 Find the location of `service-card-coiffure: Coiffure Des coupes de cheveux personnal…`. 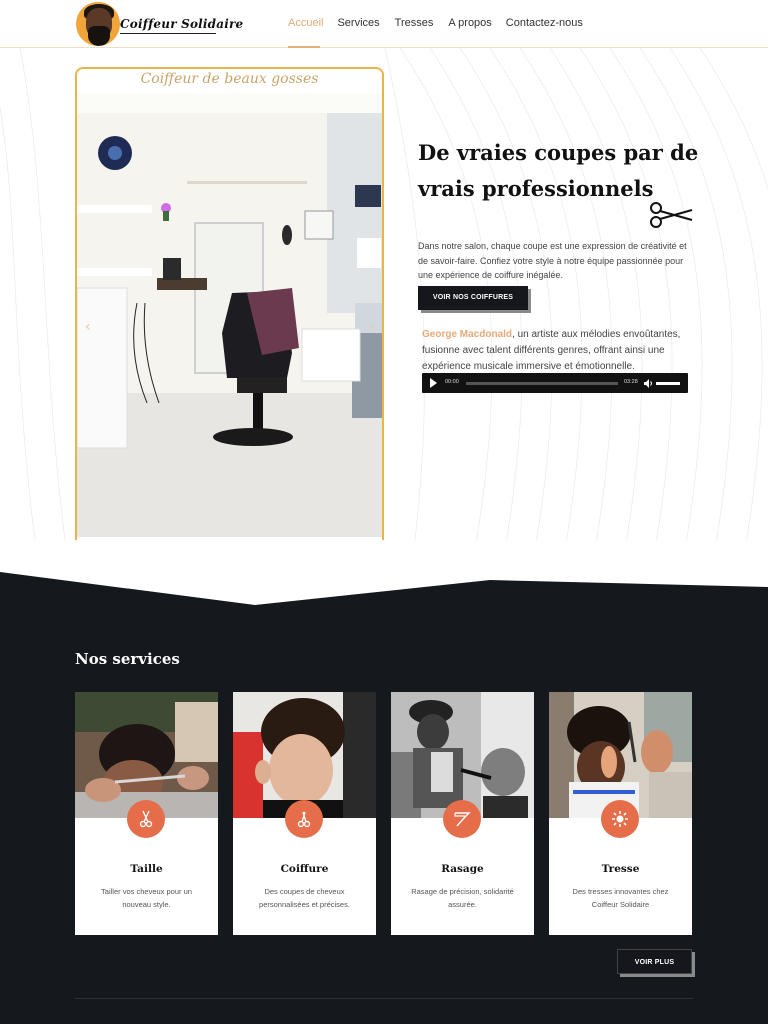

service-card-coiffure: Coiffure Des coupes de cheveux personnal… is located at coordinates (304, 813).